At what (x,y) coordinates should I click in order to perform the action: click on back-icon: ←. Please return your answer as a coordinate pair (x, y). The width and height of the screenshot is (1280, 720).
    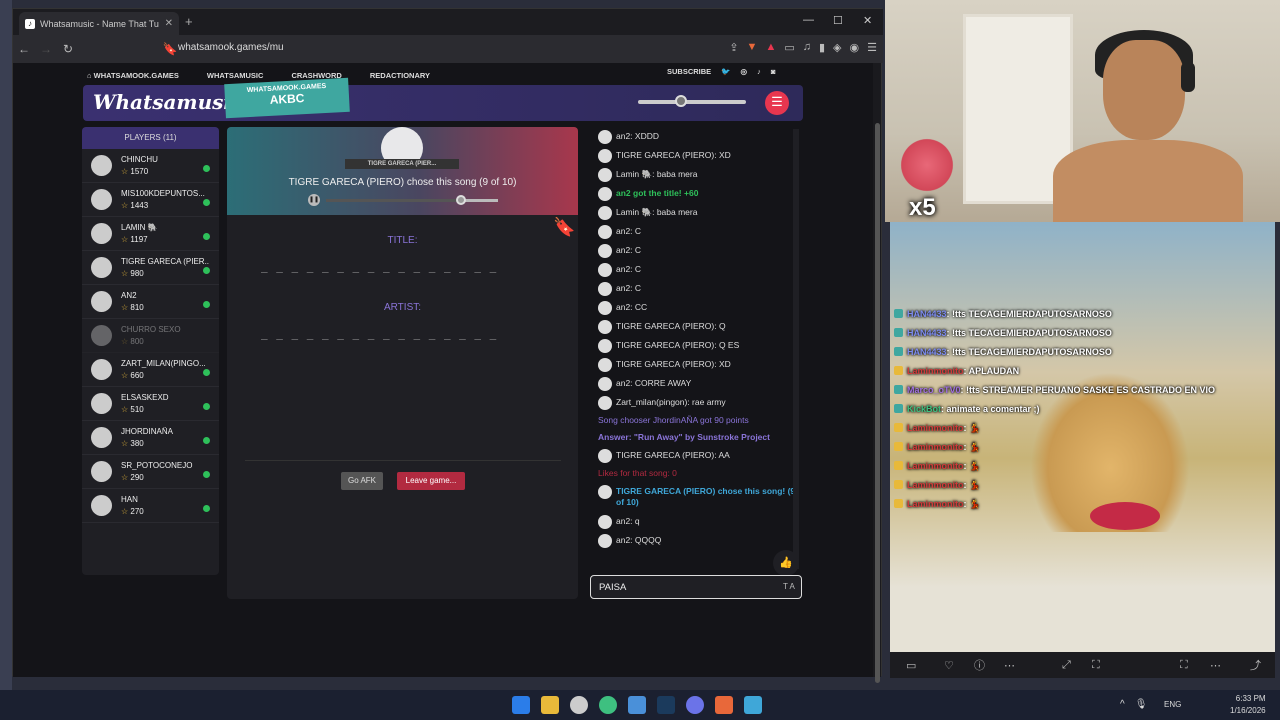
    Looking at the image, I should click on (24, 49).